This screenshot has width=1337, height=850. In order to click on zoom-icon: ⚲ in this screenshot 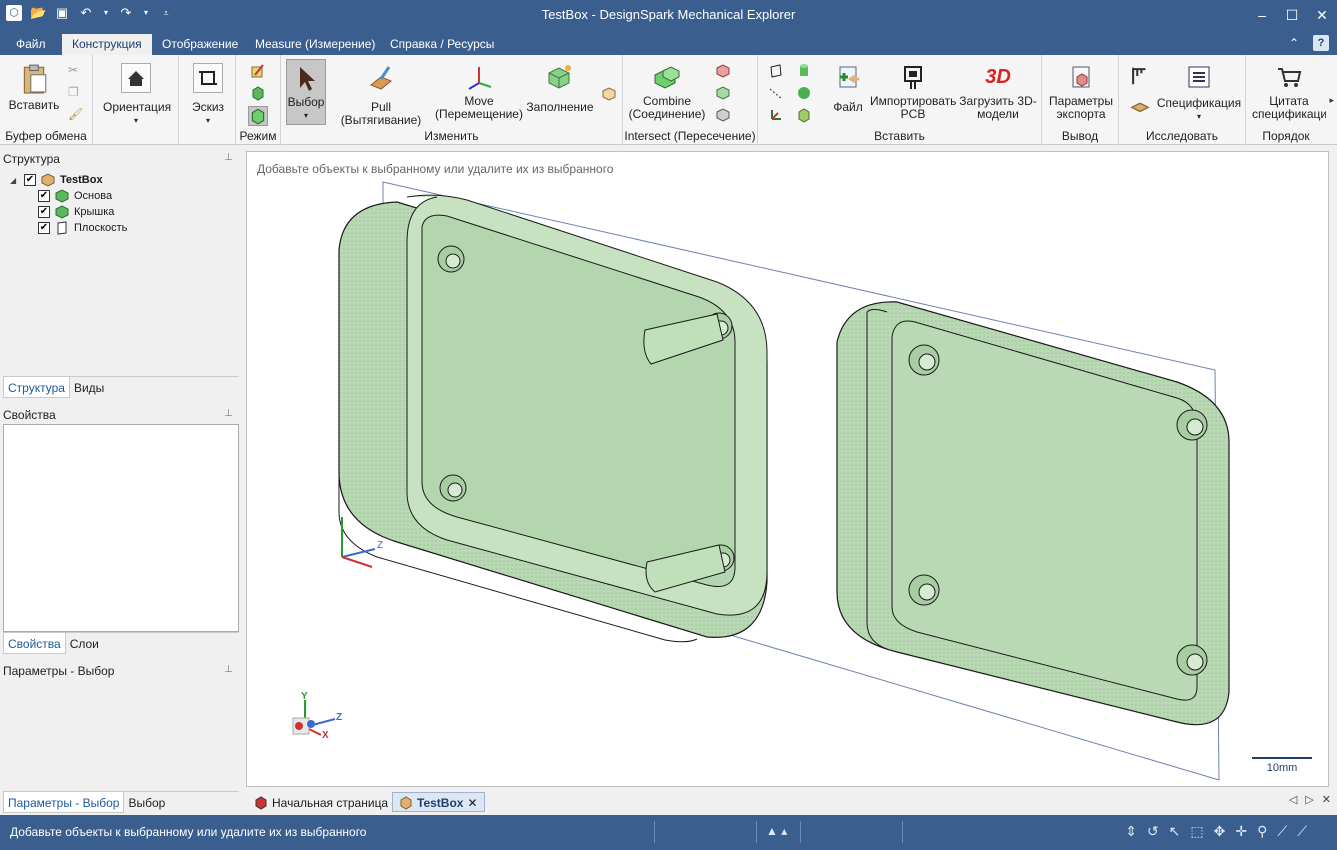, I will do `click(1262, 831)`.